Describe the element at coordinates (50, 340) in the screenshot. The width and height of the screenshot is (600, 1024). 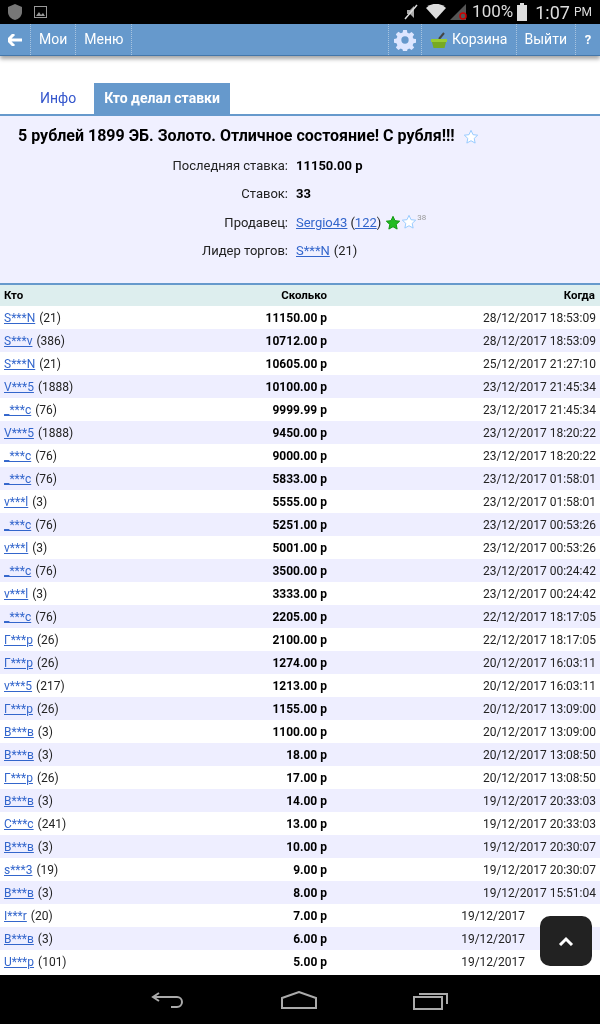
I see `bidder-count: (386)` at that location.